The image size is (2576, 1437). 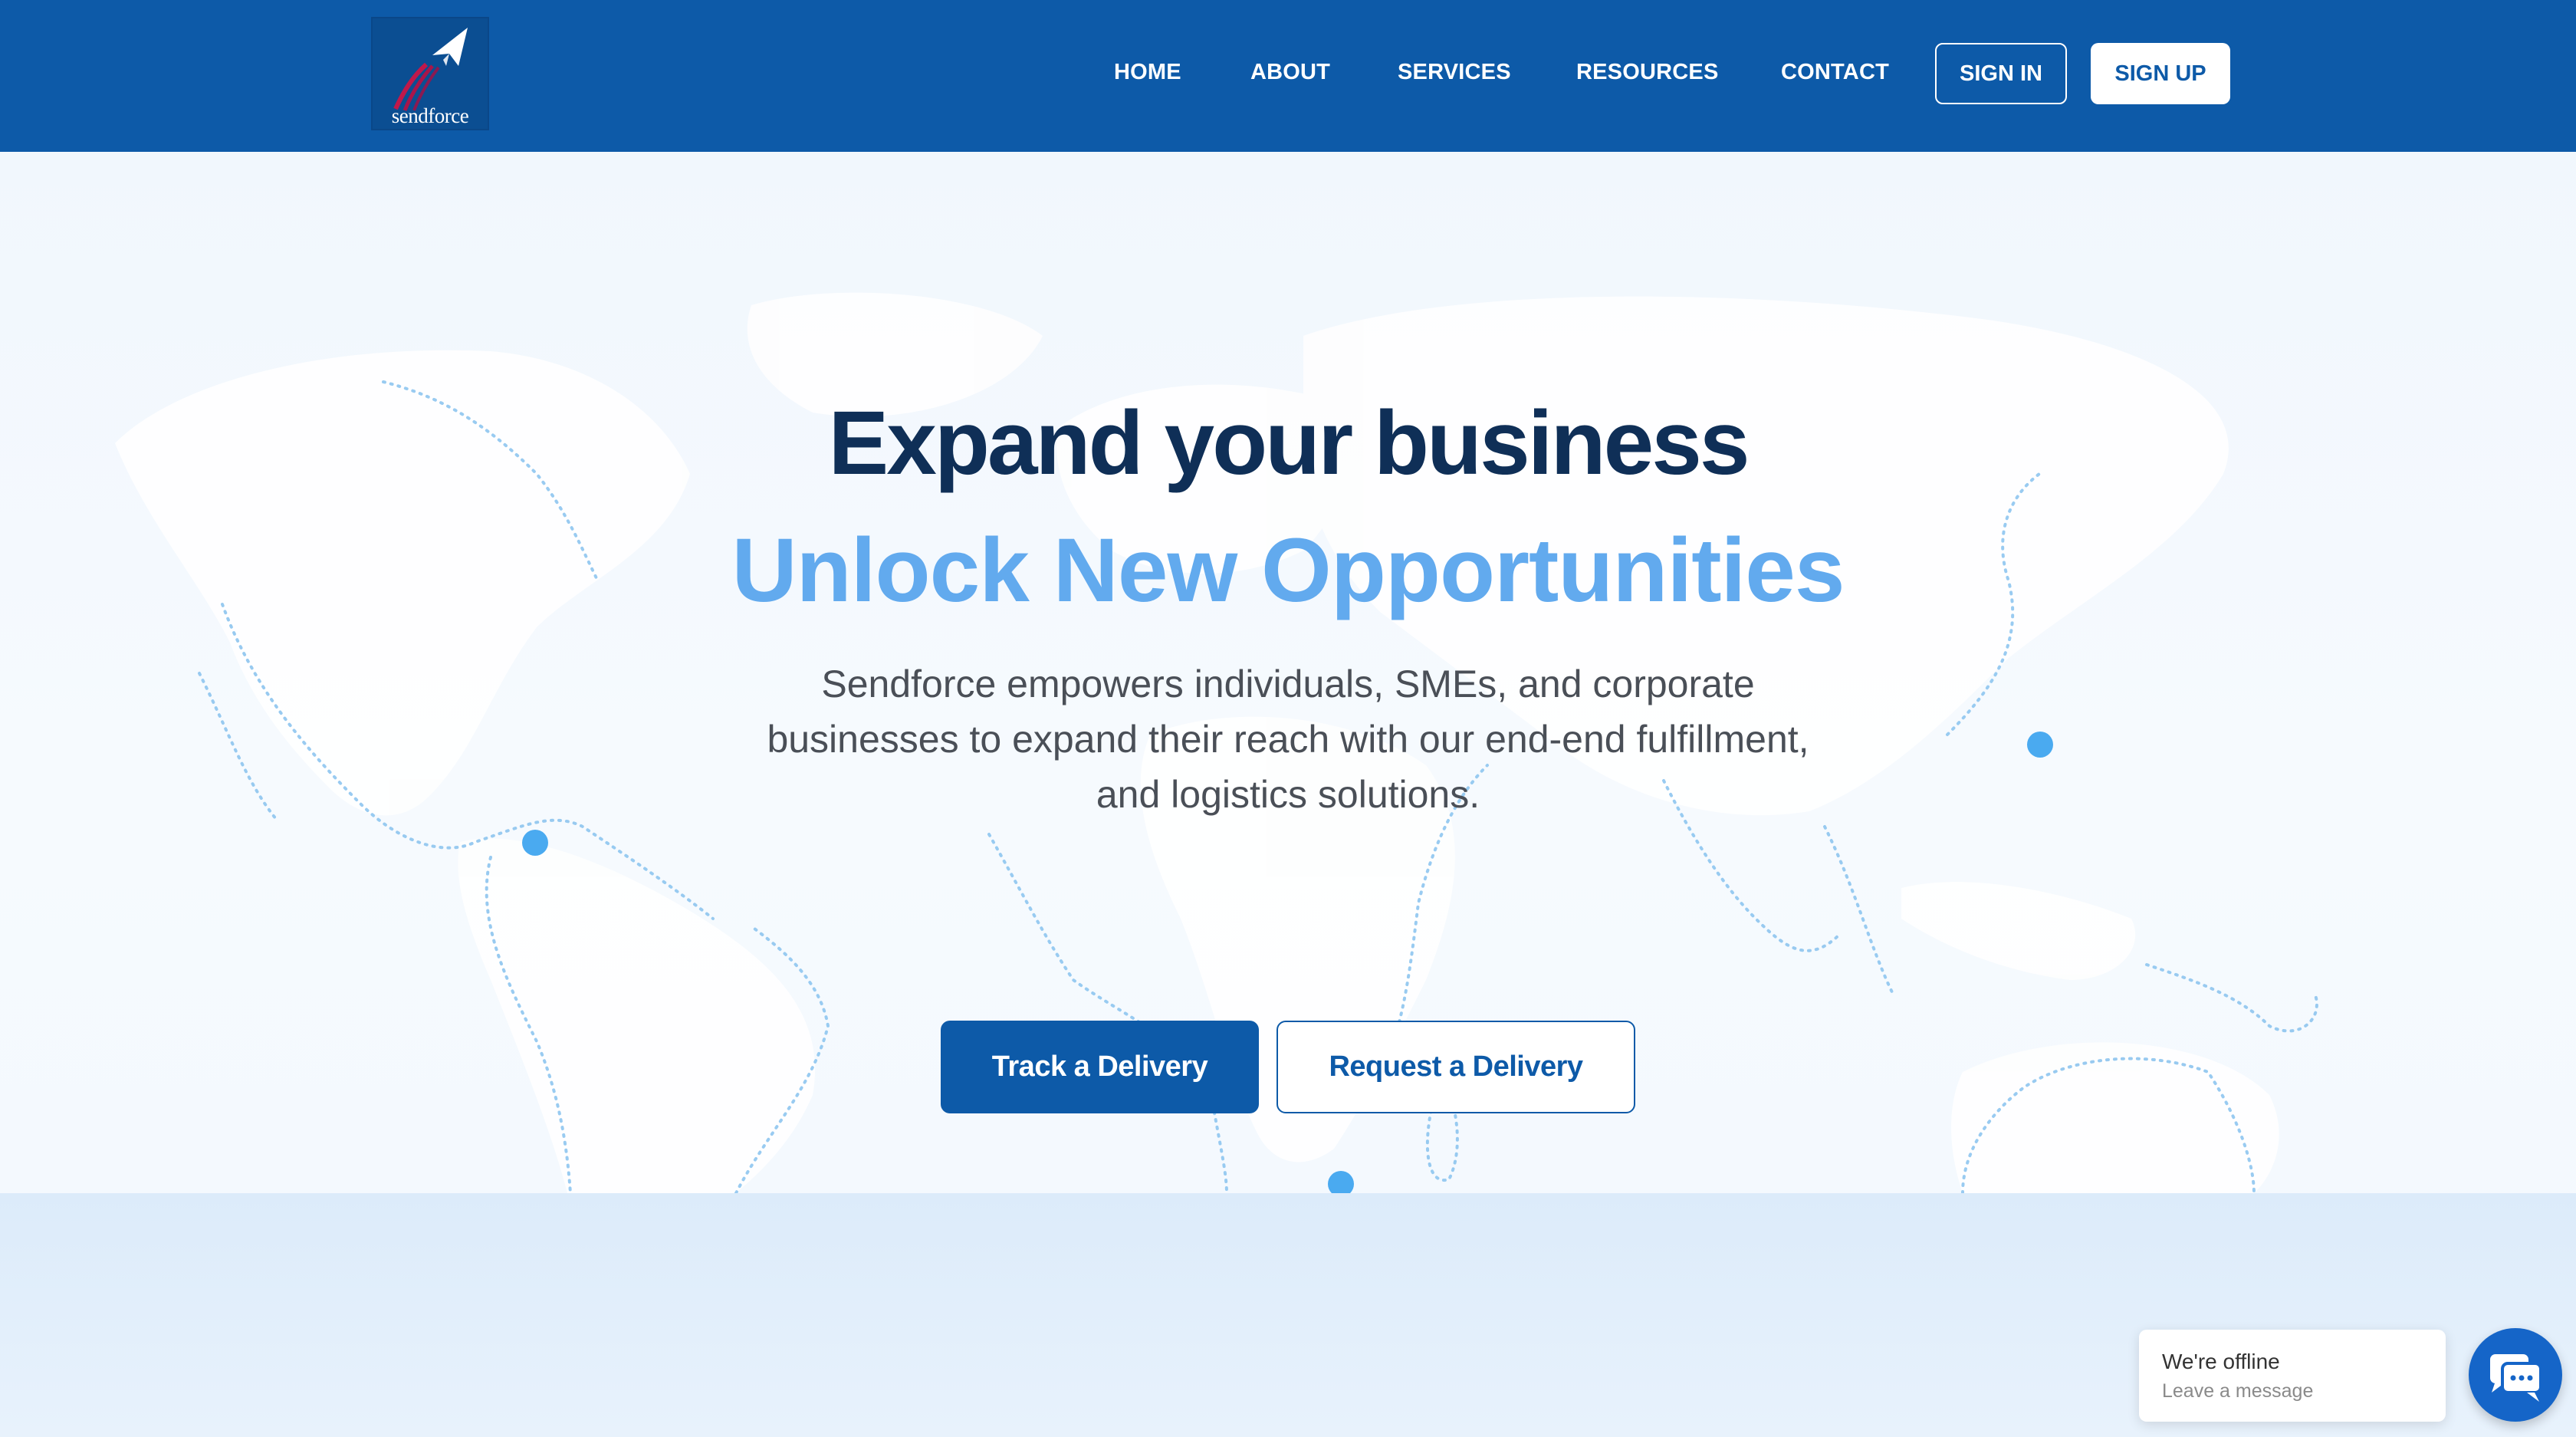 What do you see at coordinates (1648, 72) in the screenshot?
I see `nav-resources: RESOURCES` at bounding box center [1648, 72].